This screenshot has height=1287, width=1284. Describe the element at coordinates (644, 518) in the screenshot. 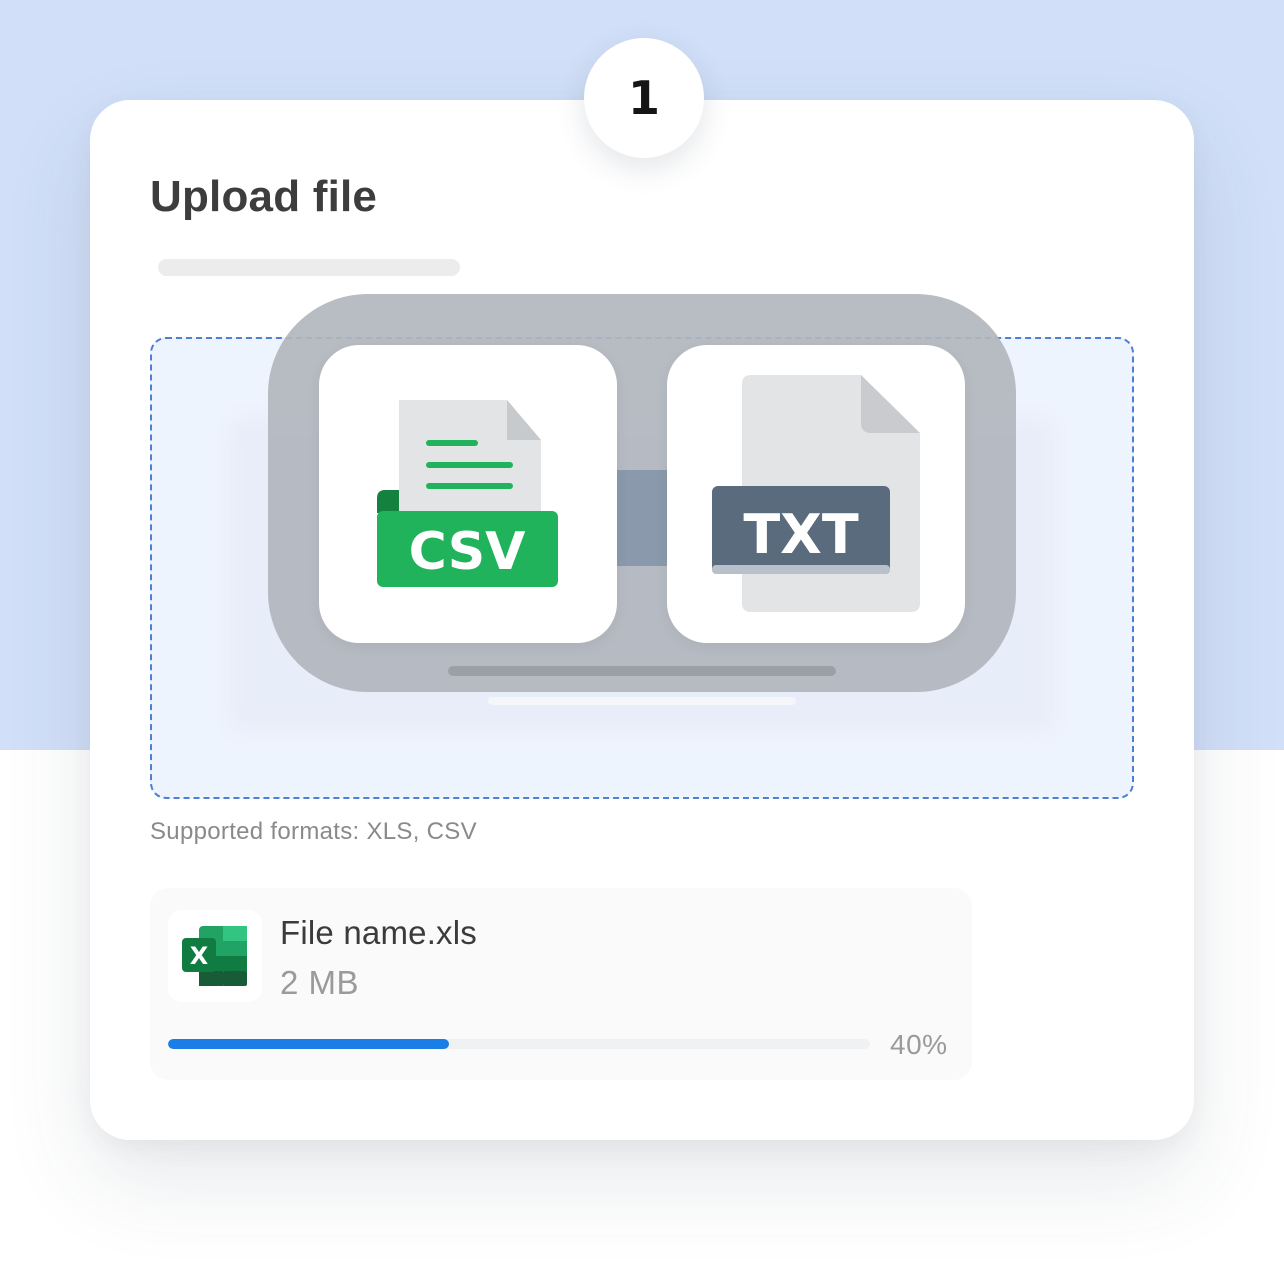

I see `background-document-icon` at that location.